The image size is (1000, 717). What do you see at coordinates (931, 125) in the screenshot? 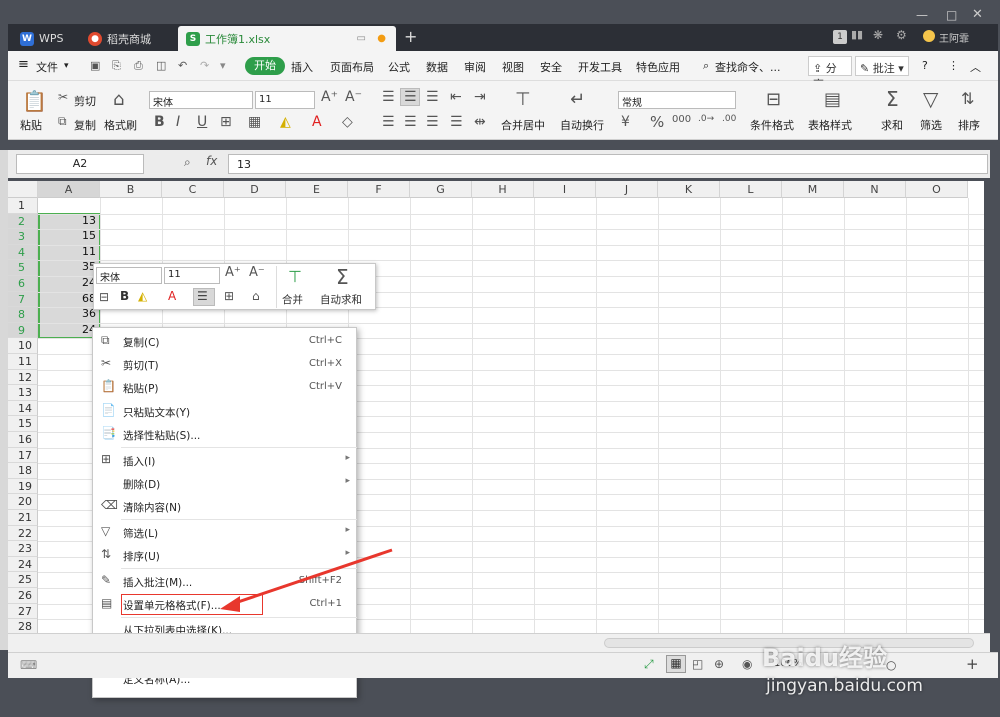
I see `filter-button: 筛选` at bounding box center [931, 125].